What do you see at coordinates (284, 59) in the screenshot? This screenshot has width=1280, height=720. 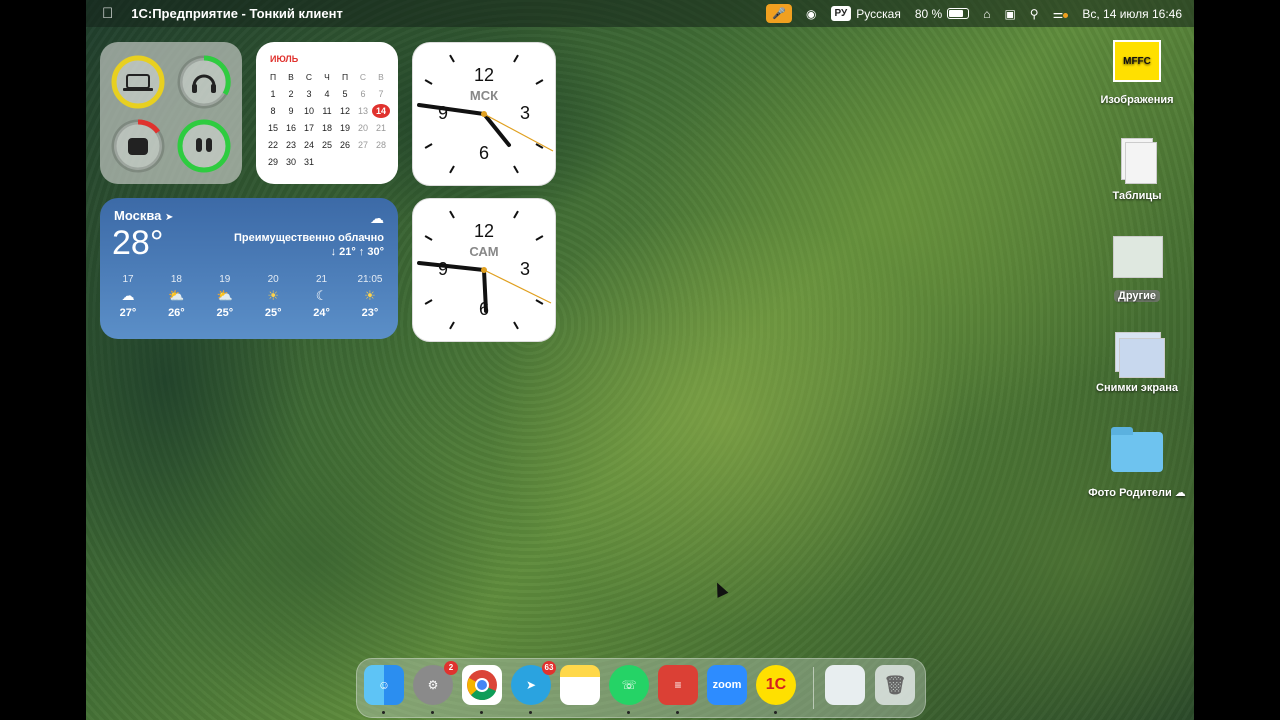 I see `calendar-month: ИЮЛЬ` at bounding box center [284, 59].